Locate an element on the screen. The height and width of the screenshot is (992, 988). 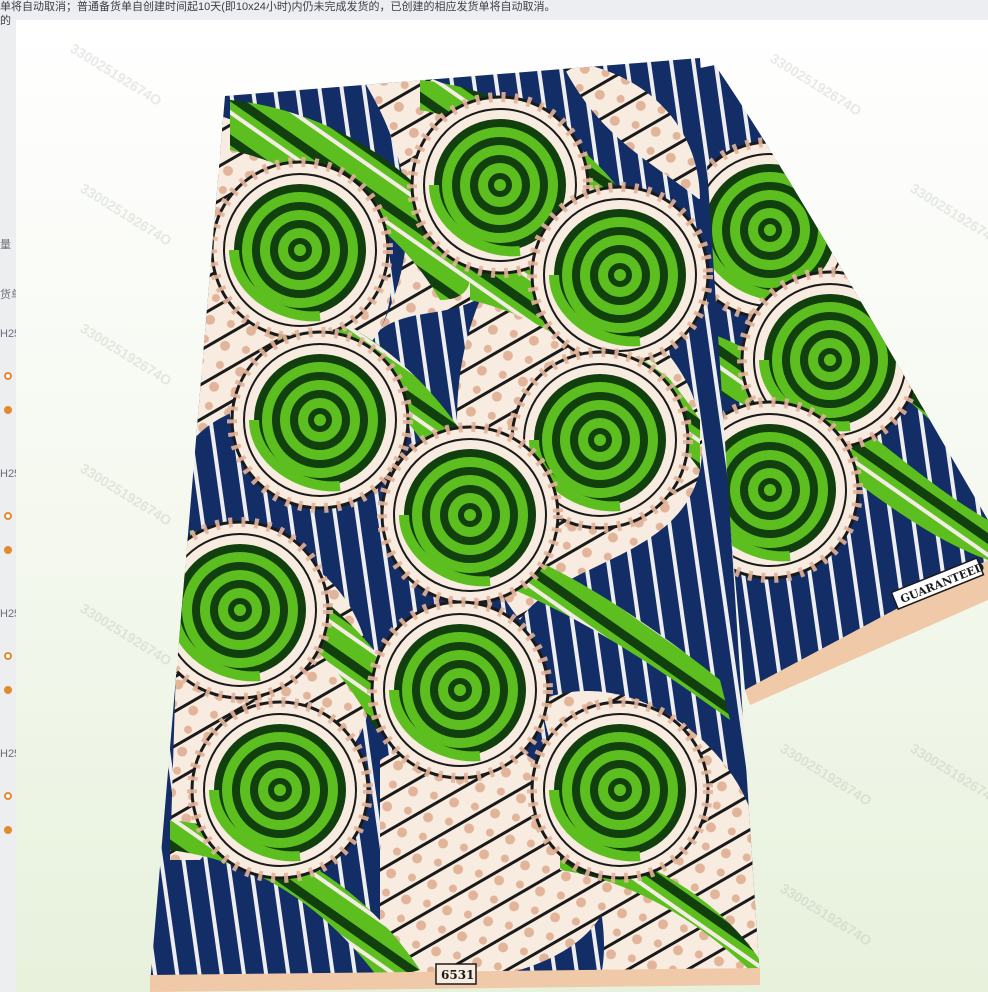
design-number: 6531 is located at coordinates (457, 975).